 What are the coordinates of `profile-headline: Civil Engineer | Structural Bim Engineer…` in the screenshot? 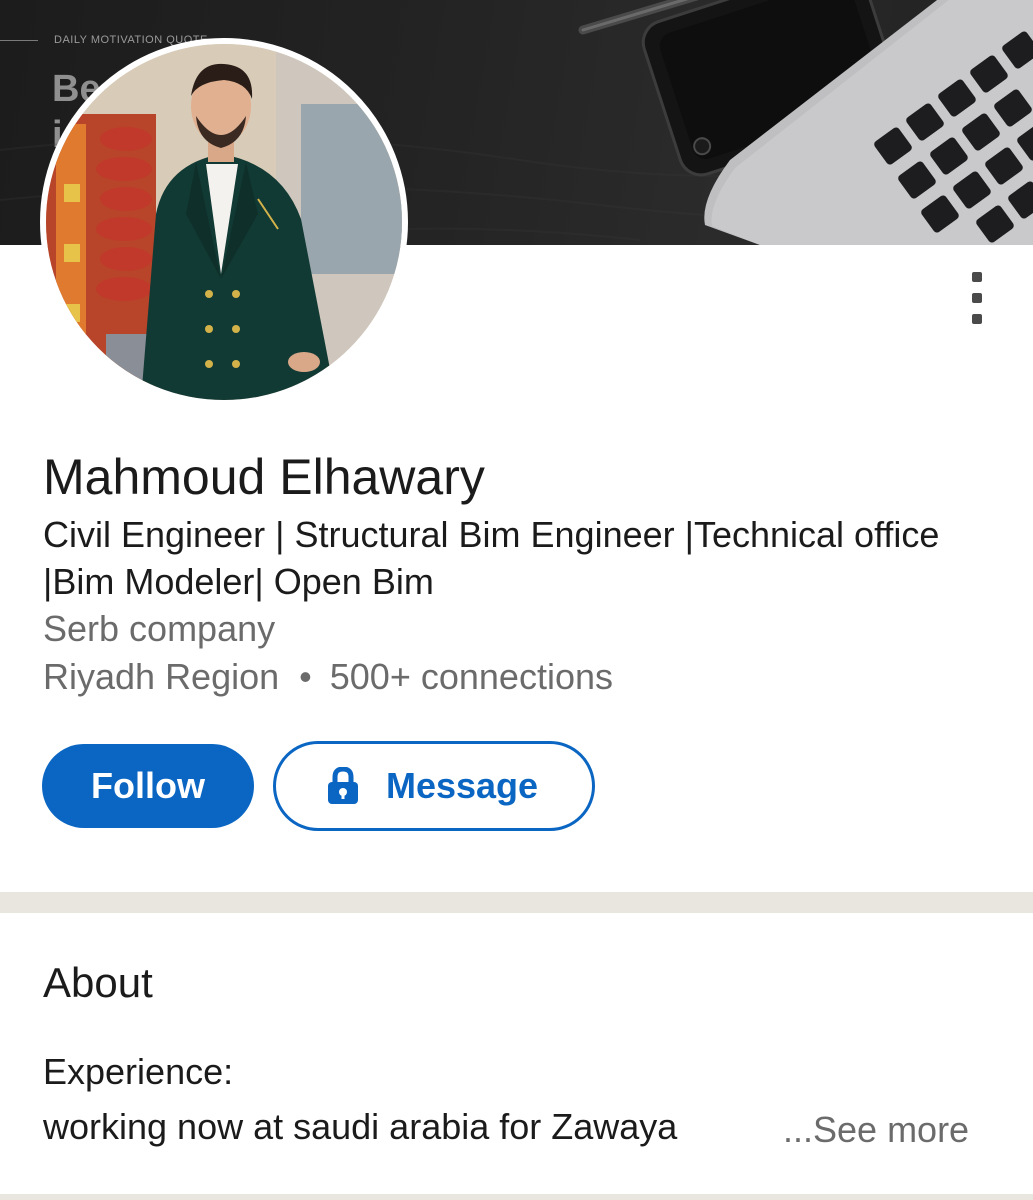 It's located at (491, 558).